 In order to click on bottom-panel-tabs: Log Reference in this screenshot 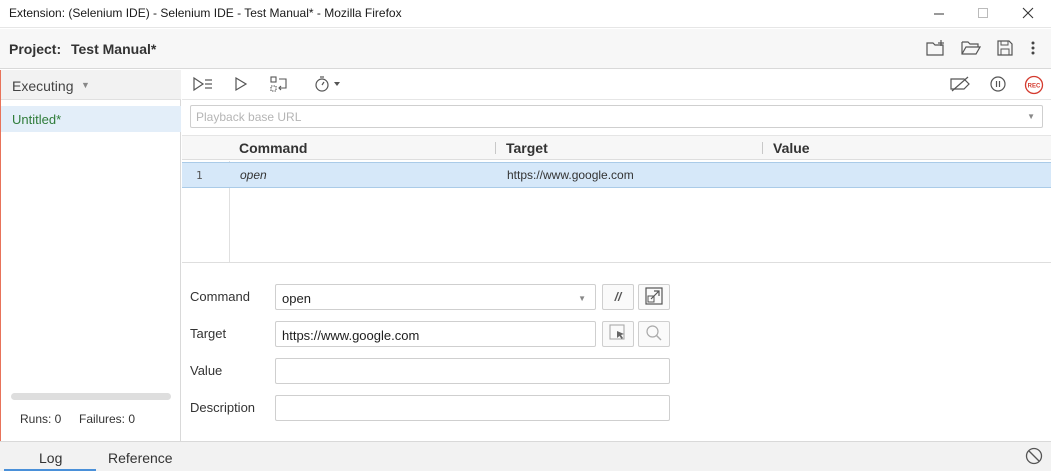, I will do `click(525, 456)`.